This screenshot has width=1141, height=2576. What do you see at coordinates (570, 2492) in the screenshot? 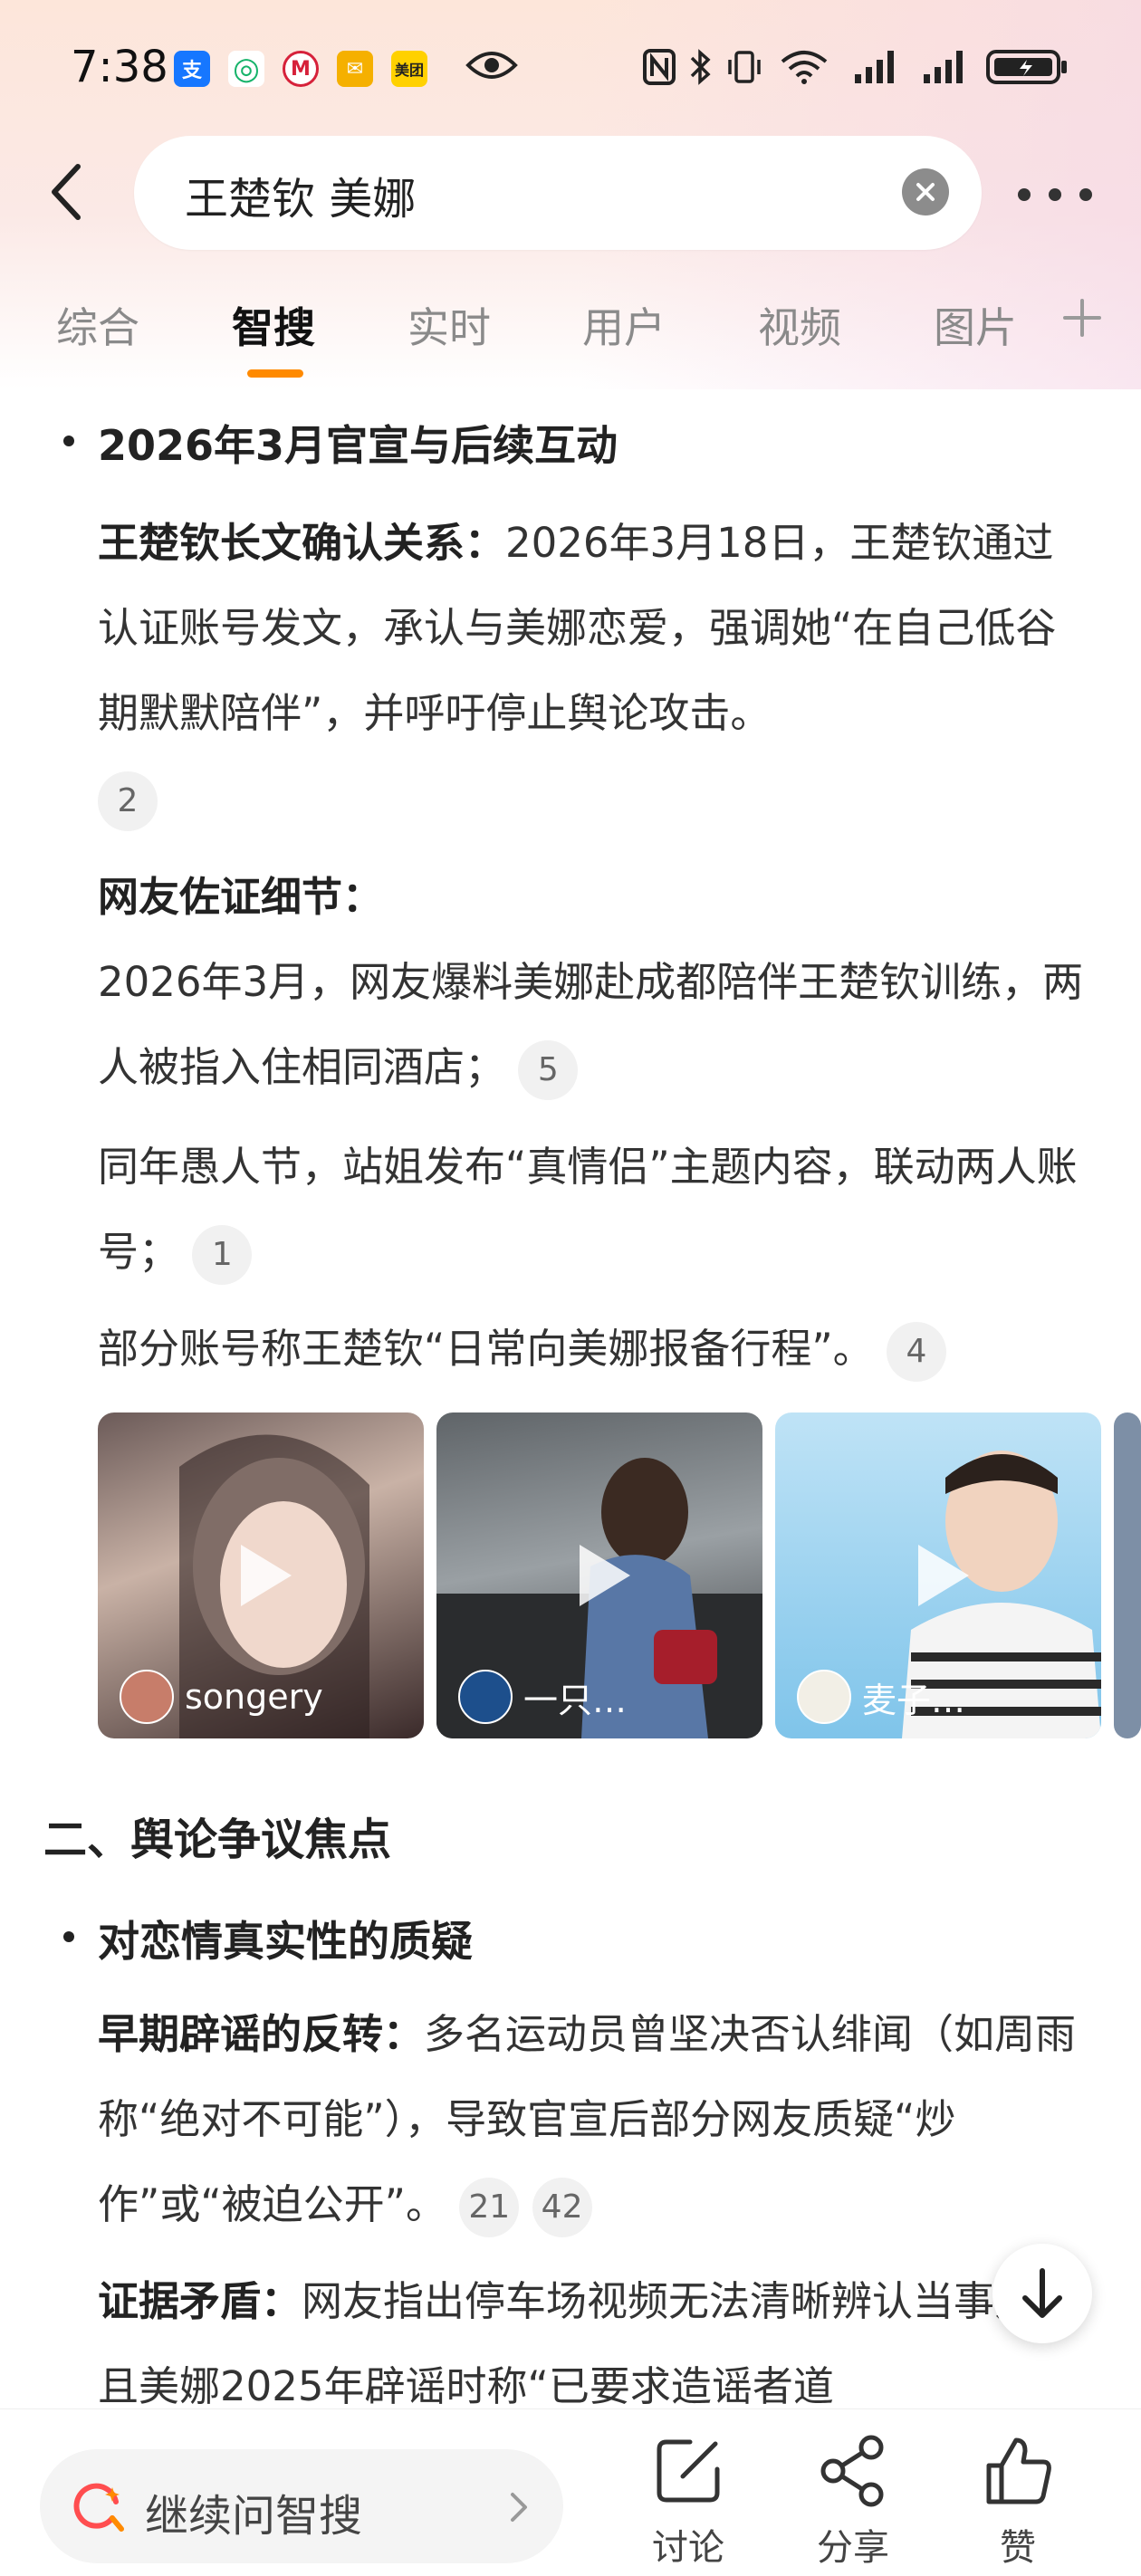
I see `bottom-bar: 继续问智搜 讨论 分享 赞` at bounding box center [570, 2492].